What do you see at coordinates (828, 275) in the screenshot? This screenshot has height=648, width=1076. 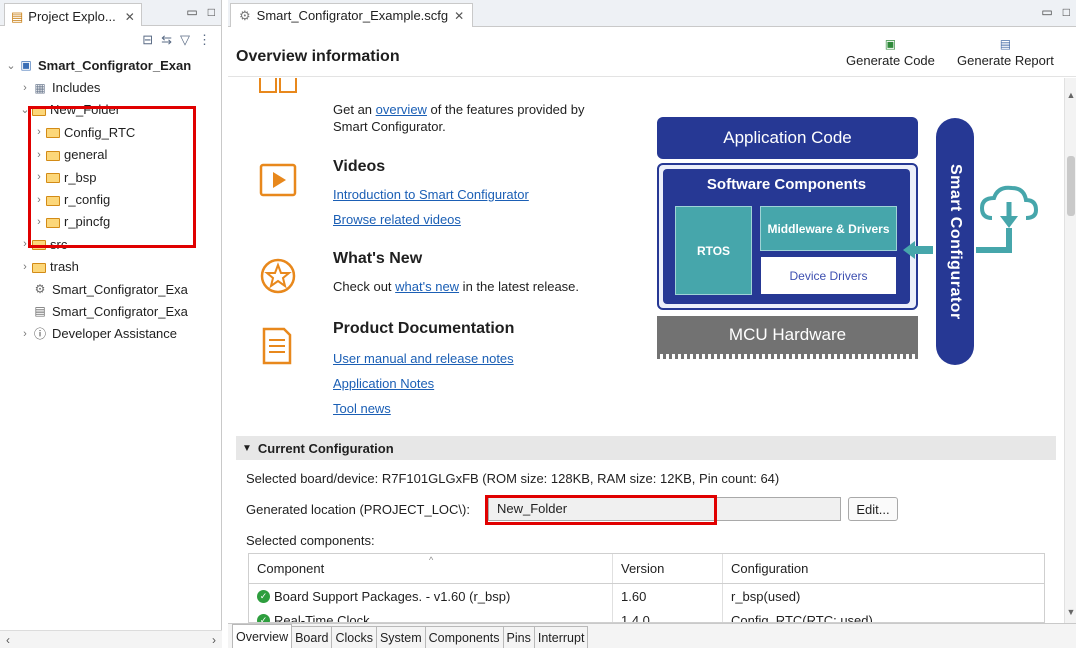 I see `diagram-device-drivers: Device Drivers` at bounding box center [828, 275].